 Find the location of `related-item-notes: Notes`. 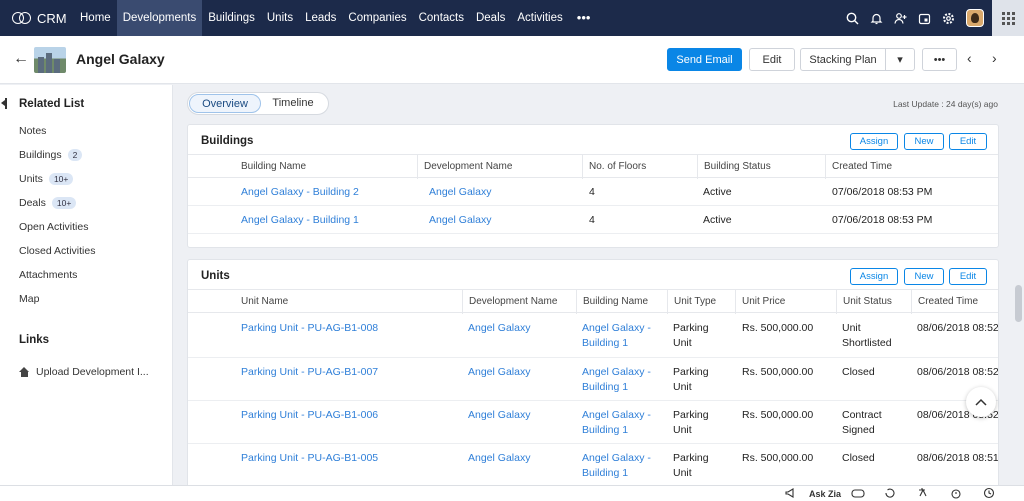

related-item-notes: Notes is located at coordinates (32, 131).